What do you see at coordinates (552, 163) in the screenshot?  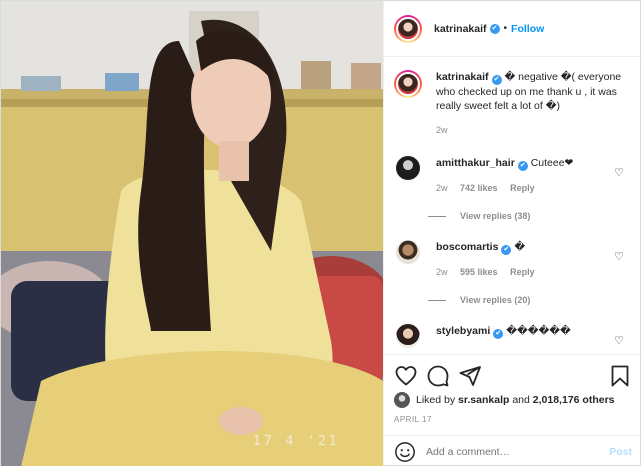 I see `comment-text: Cuteee❤` at bounding box center [552, 163].